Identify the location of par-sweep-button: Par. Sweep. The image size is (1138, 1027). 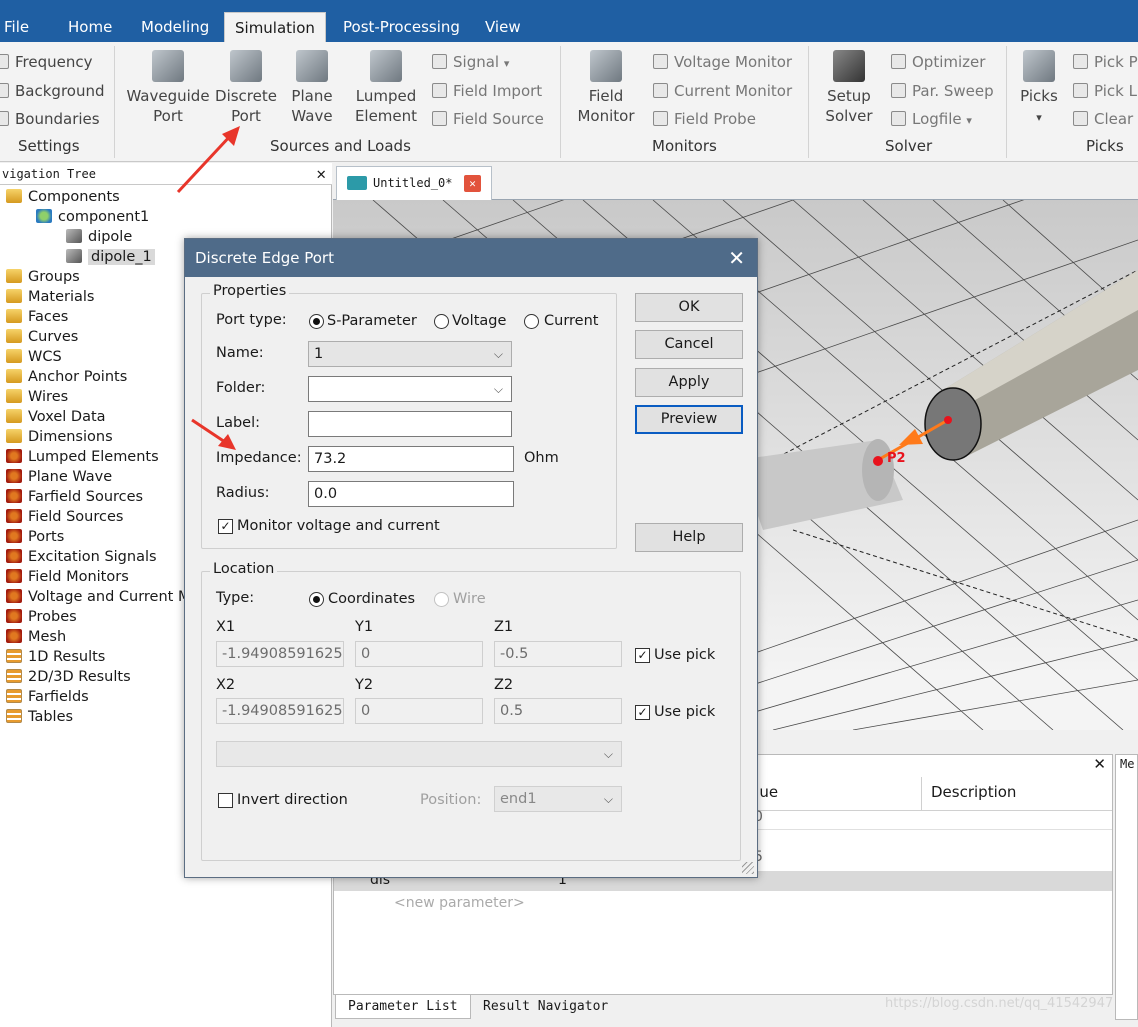
(942, 91).